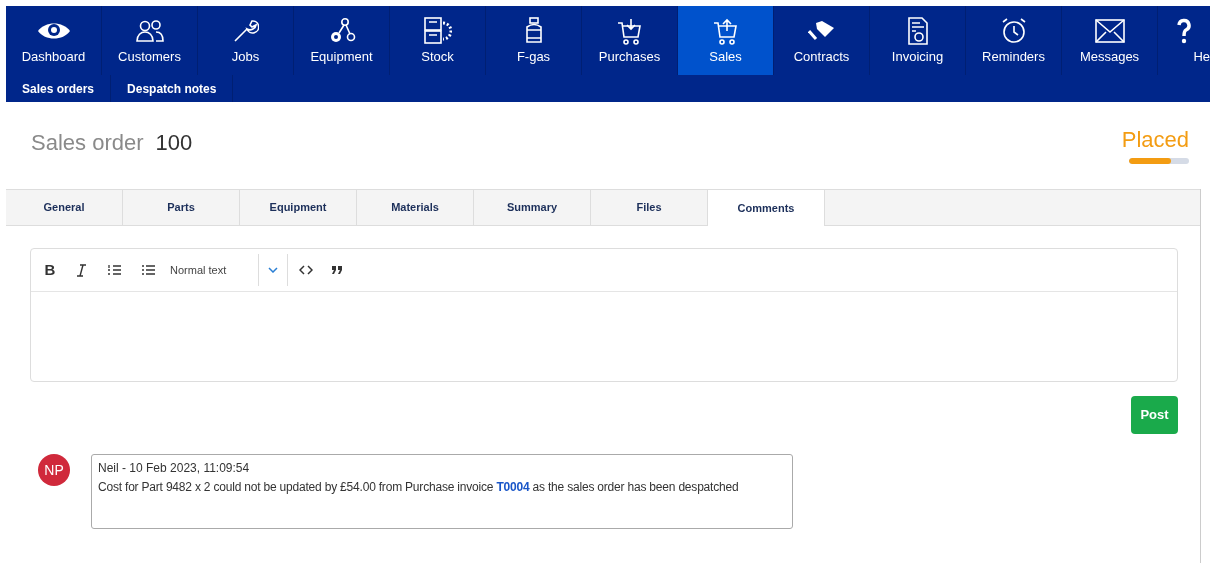 The width and height of the screenshot is (1210, 563). I want to click on tab: Parts, so click(181, 208).